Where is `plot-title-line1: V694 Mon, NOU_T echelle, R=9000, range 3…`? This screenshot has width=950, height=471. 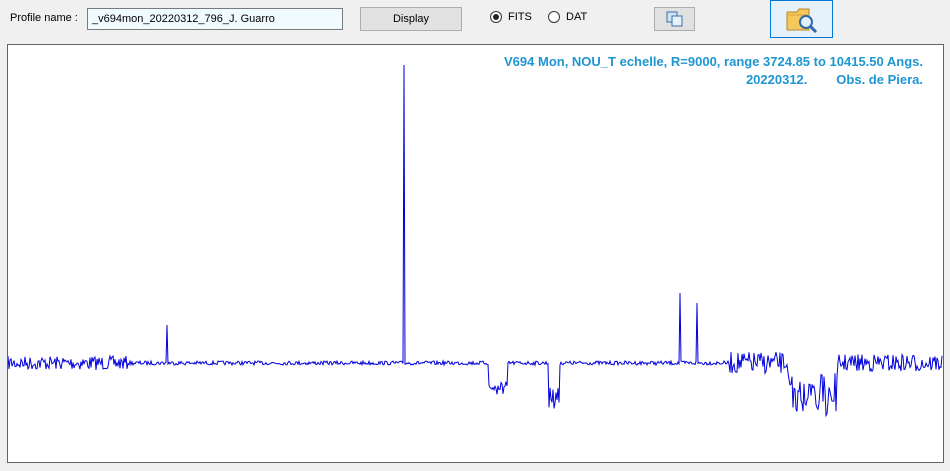
plot-title-line1: V694 Mon, NOU_T echelle, R=9000, range 3… is located at coordinates (713, 61).